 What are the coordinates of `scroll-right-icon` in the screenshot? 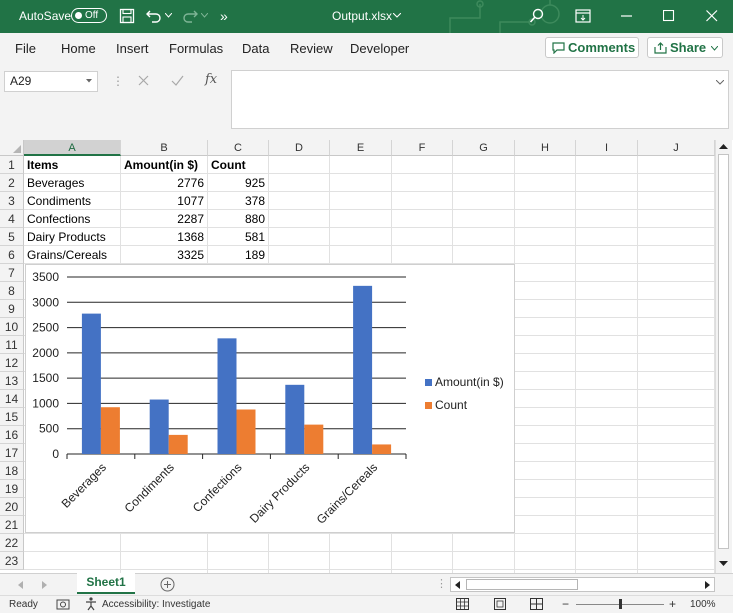 It's located at (707, 585).